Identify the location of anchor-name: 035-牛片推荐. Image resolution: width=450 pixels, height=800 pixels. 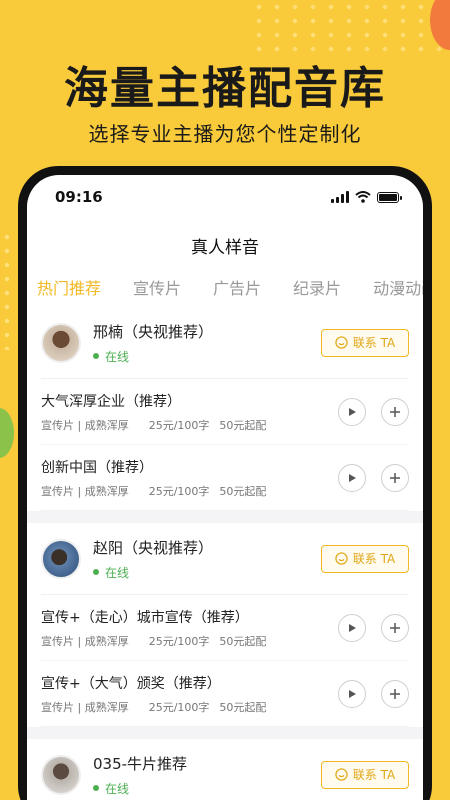
(140, 763).